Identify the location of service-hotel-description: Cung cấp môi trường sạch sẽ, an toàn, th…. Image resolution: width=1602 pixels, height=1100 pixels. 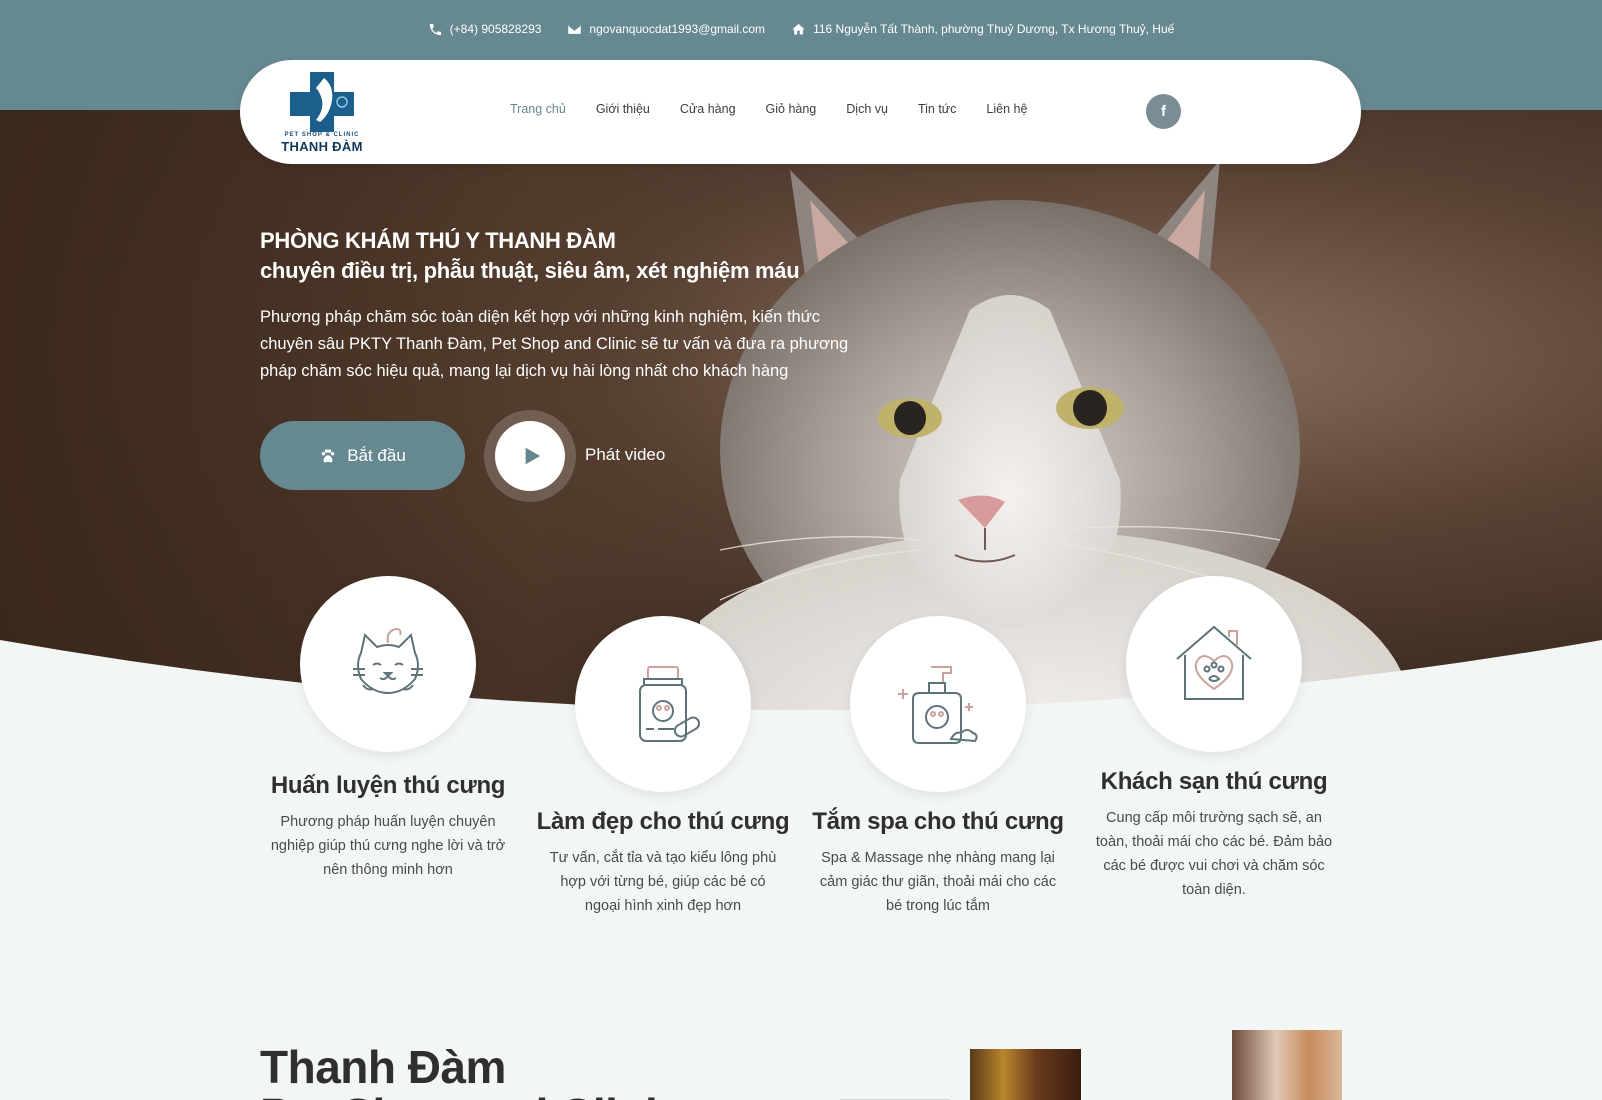
(1214, 854).